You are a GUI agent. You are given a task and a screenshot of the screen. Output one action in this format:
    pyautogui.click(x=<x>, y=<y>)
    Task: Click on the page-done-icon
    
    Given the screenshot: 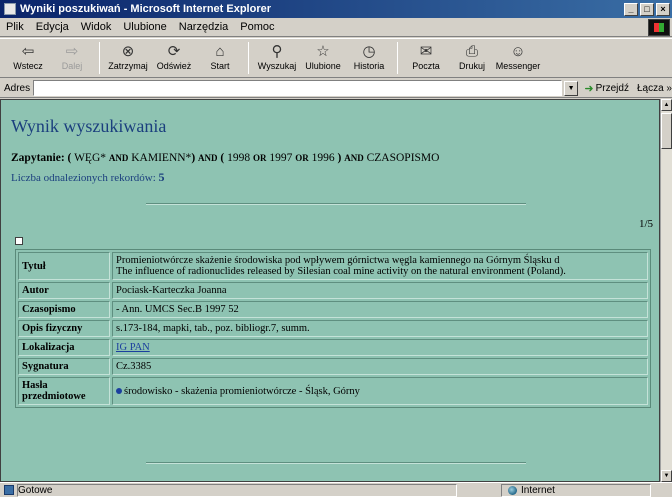 What is the action you would take?
    pyautogui.click(x=9, y=490)
    